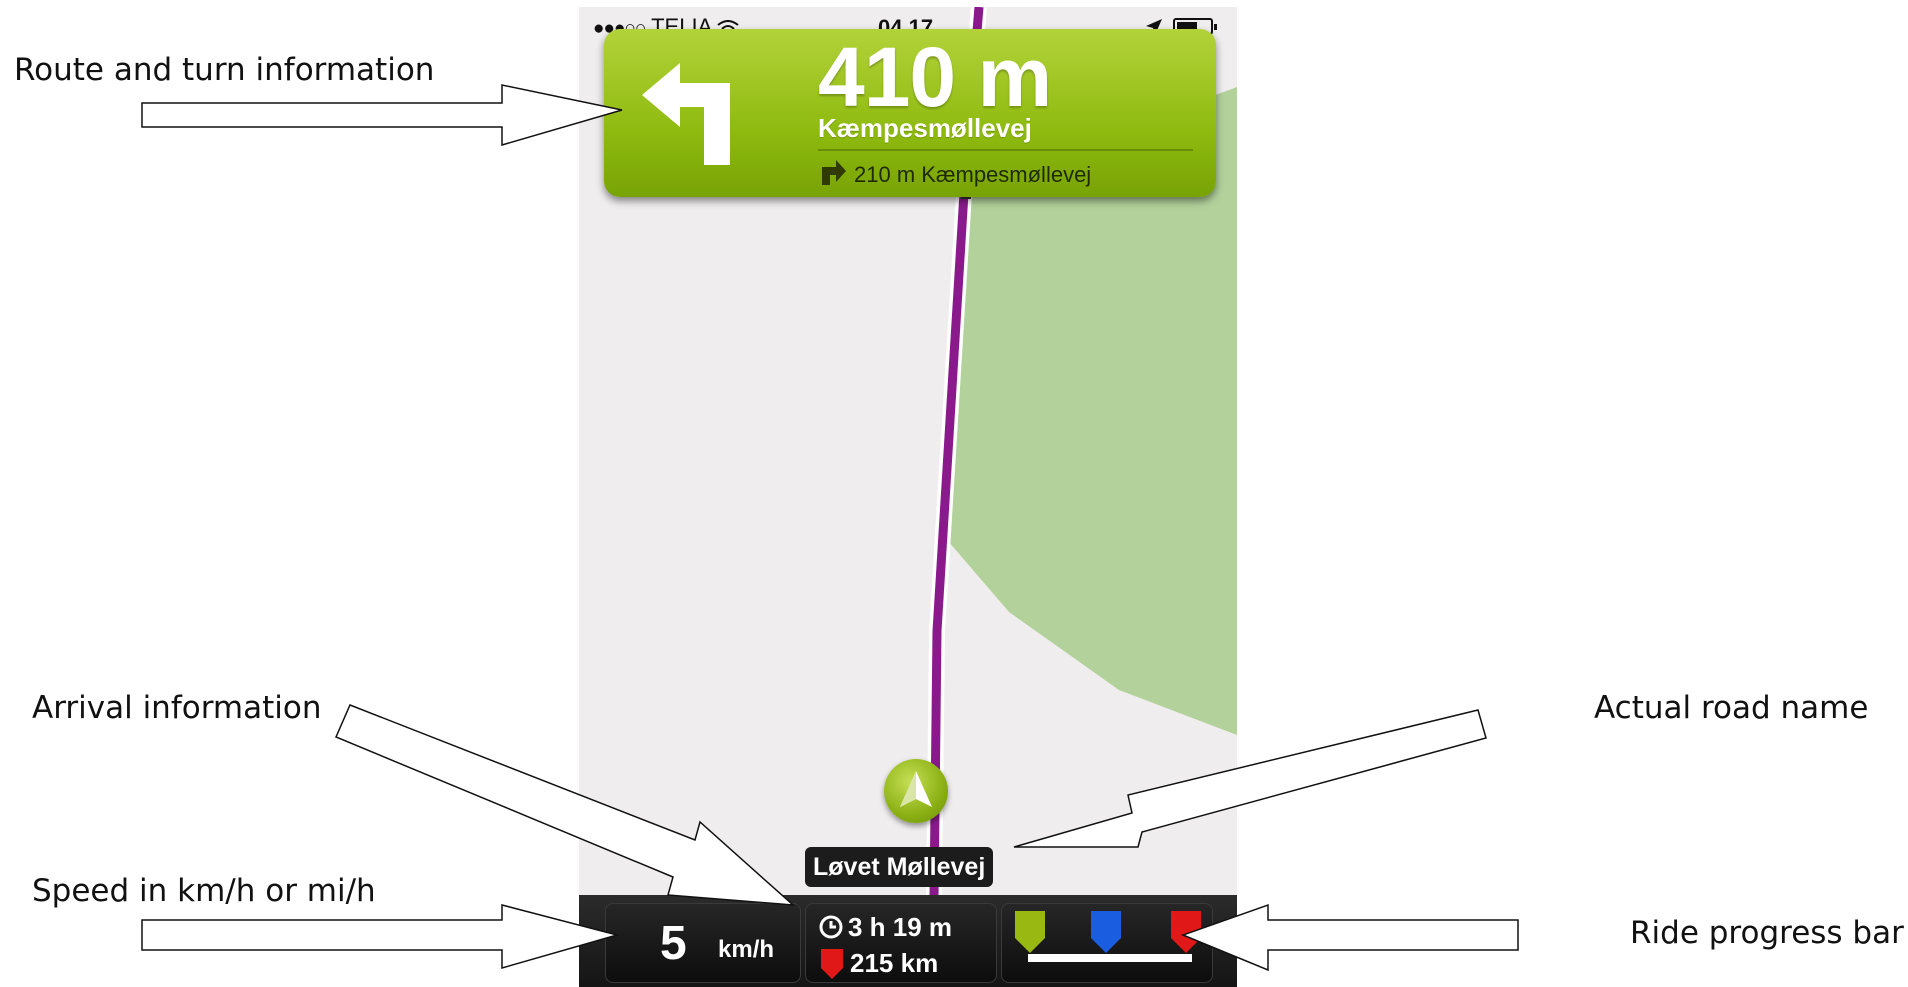  Describe the element at coordinates (1250, 778) in the screenshot. I see `arrow-road-name` at that location.